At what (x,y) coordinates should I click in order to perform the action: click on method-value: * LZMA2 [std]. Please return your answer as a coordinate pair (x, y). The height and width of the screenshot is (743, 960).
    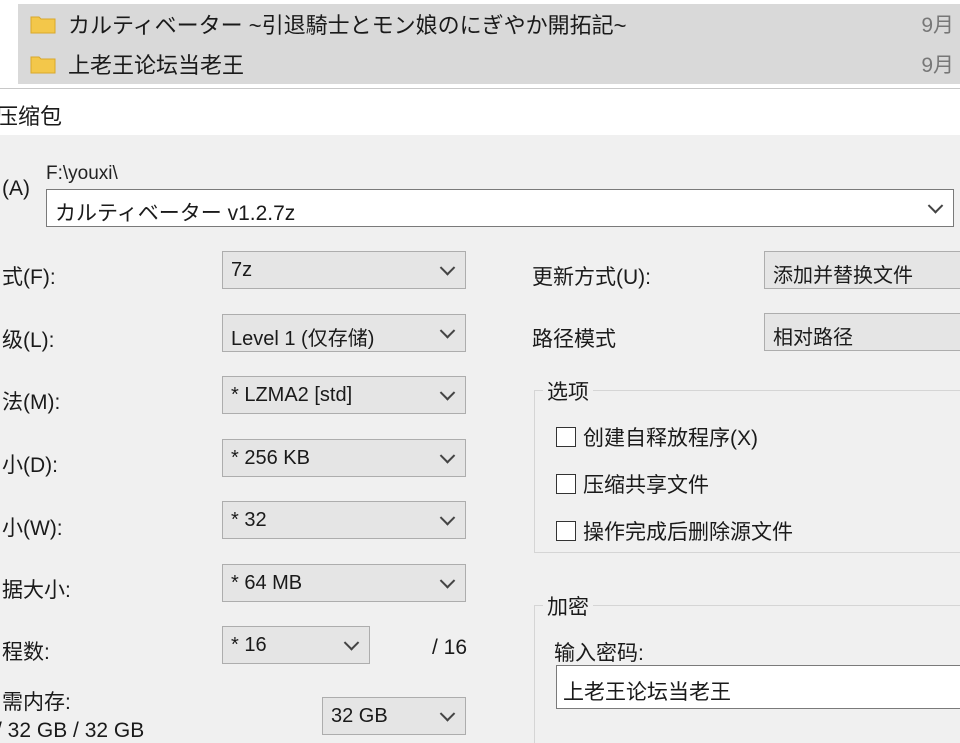
    Looking at the image, I should click on (292, 395).